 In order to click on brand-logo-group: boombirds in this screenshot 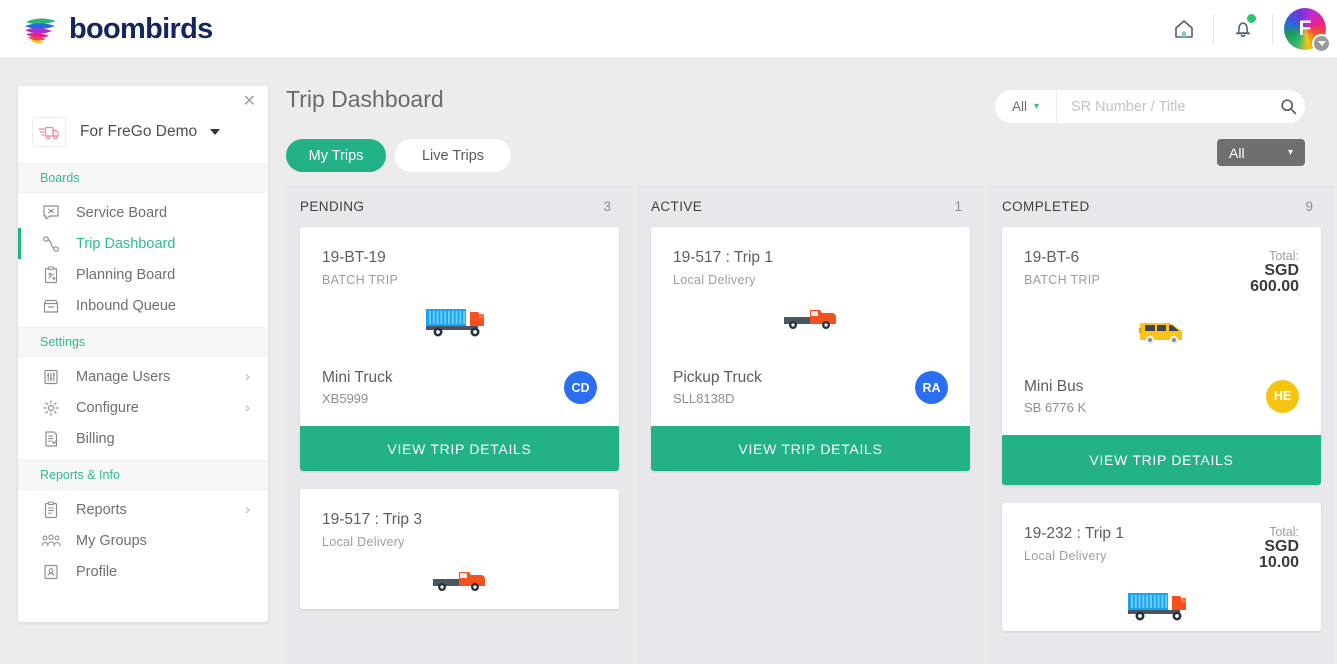, I will do `click(117, 29)`.